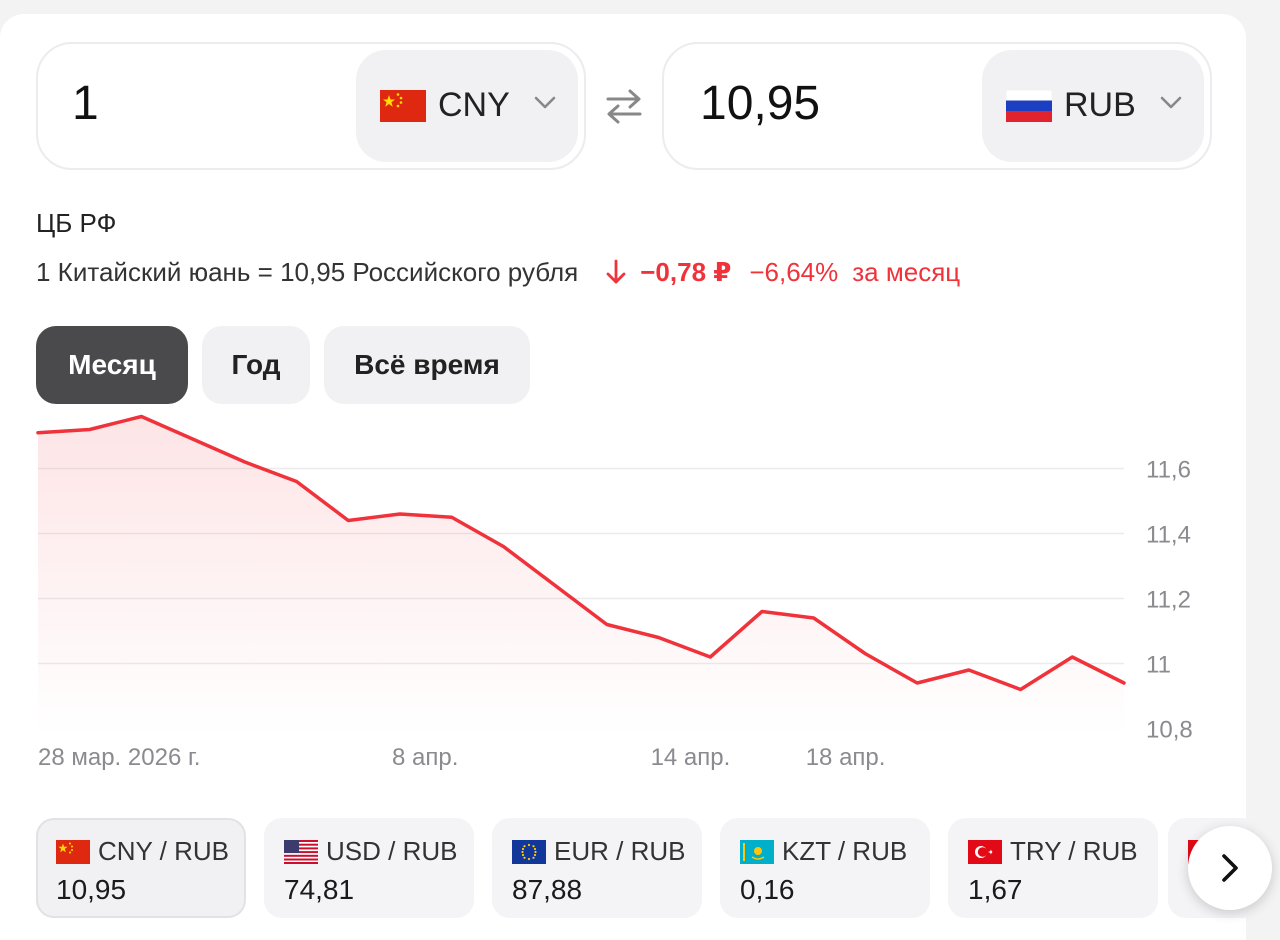 The image size is (1280, 940). Describe the element at coordinates (427, 365) in the screenshot. I see `tab-all-time: Всё время` at that location.